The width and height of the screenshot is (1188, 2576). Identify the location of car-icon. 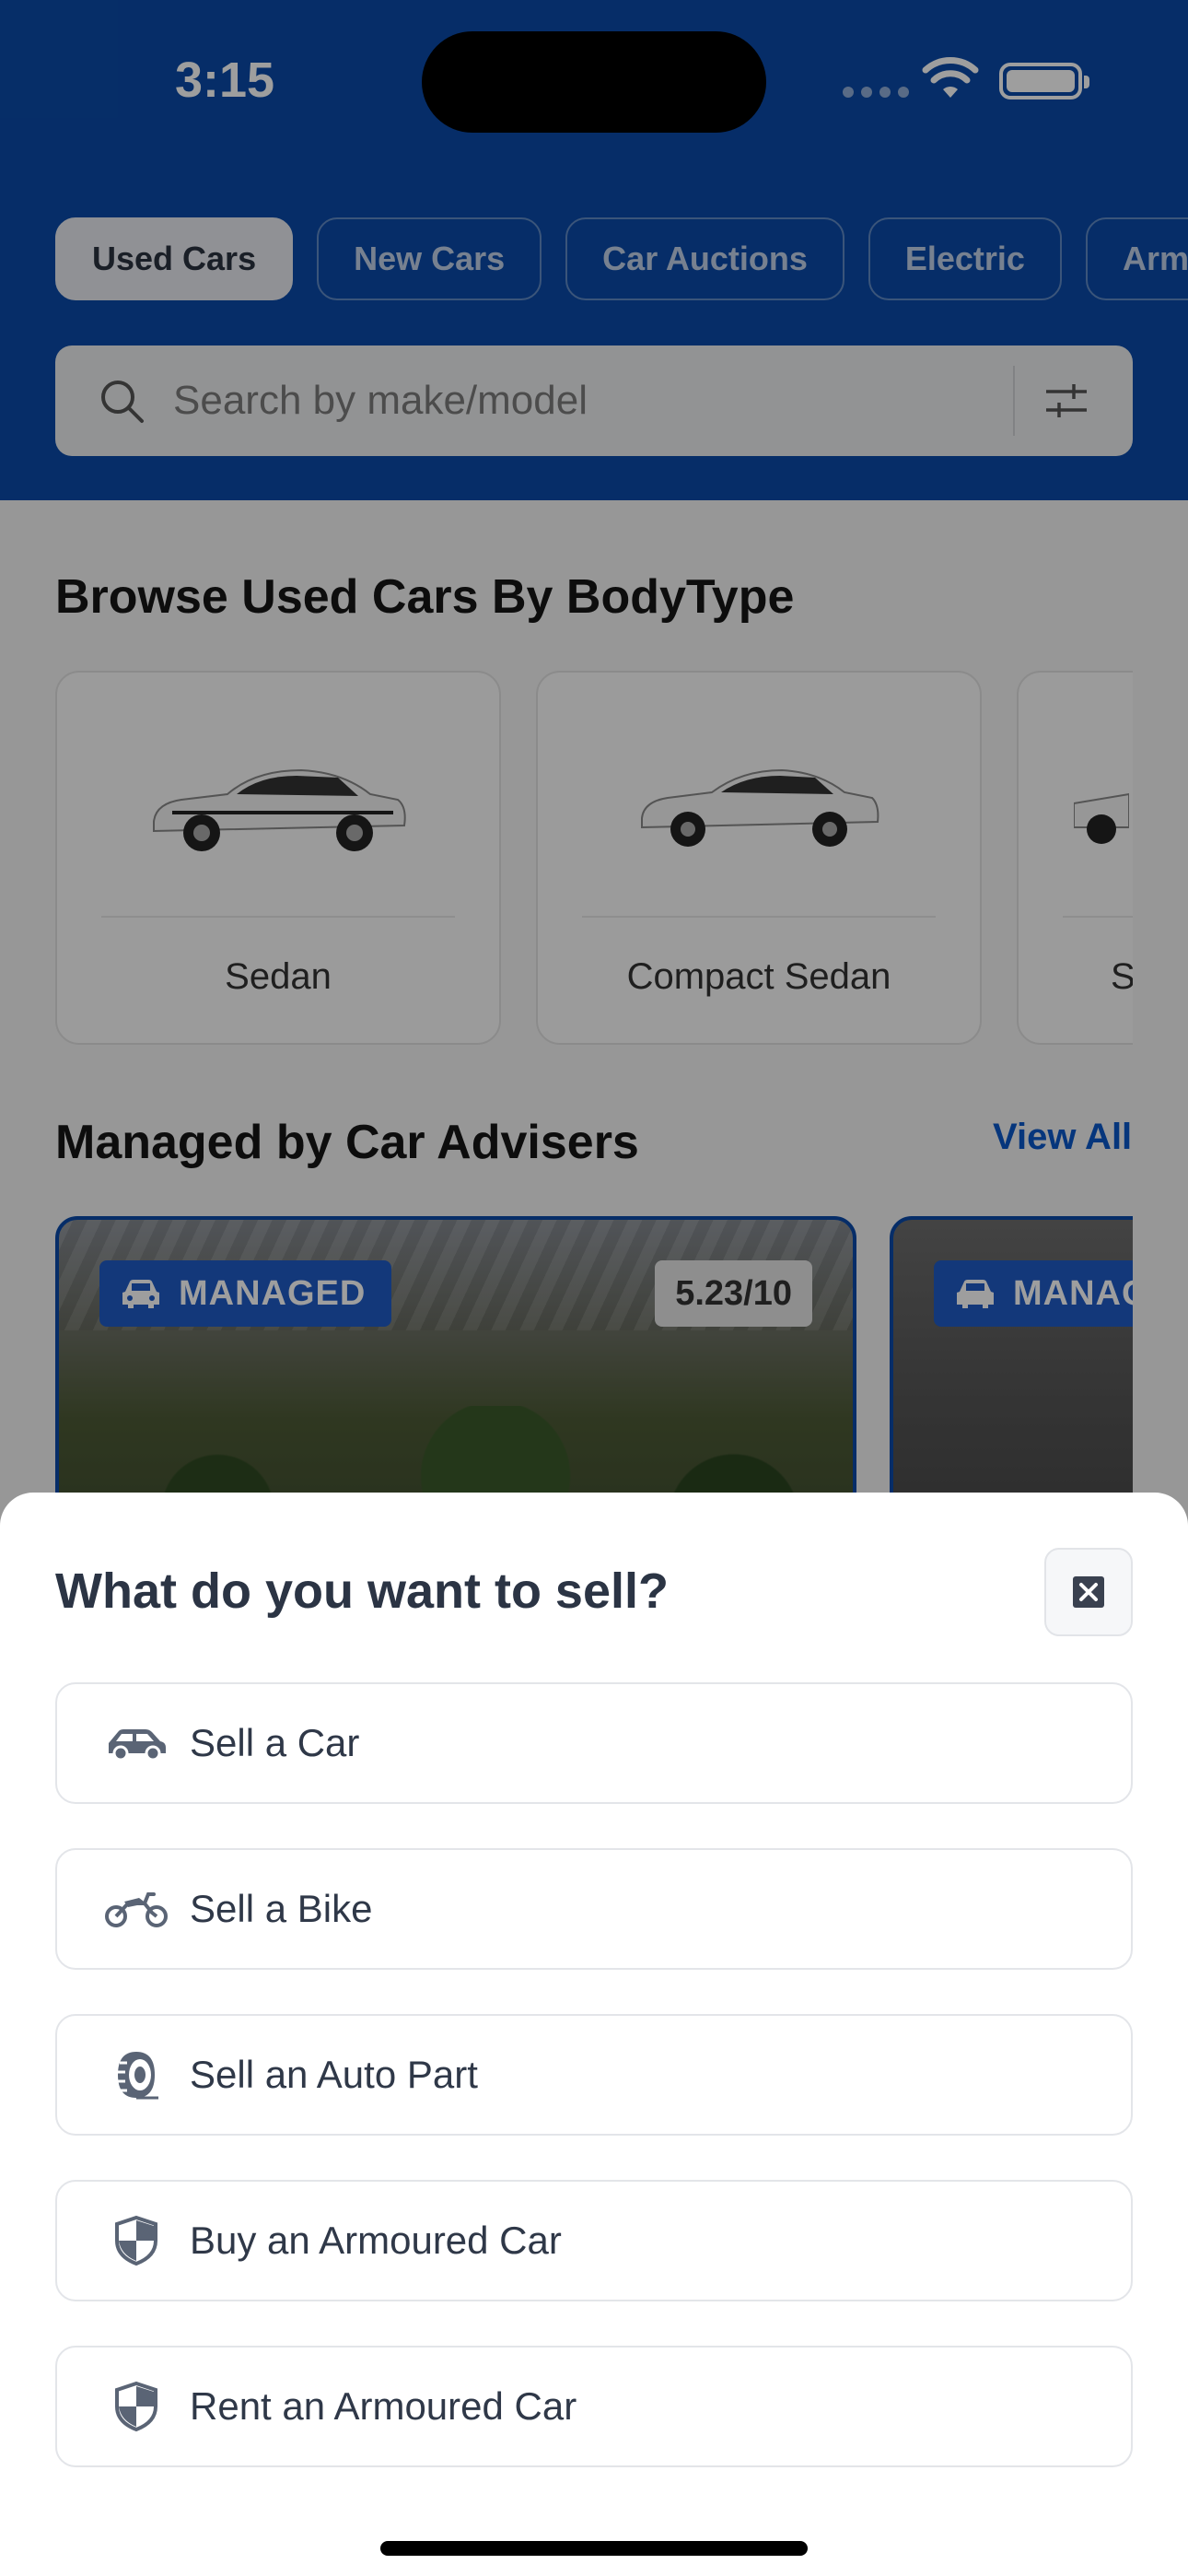
(137, 1745).